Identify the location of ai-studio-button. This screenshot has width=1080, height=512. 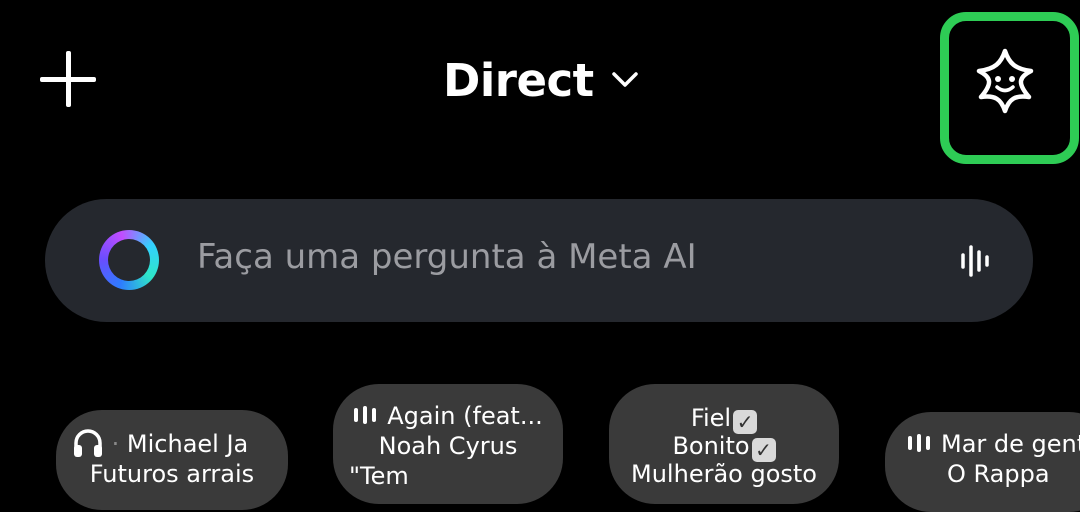
(1009, 88).